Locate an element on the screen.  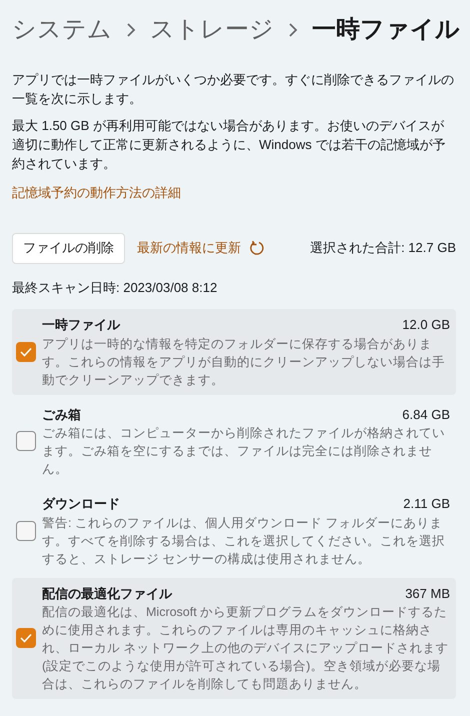
description-text: 最大 1.50 GB が再利用可能ではない場合があります。お使いのデバイスが適切に動作して正常に更新されるように、Windows では若干の記憶域が予約されています。 is located at coordinates (229, 145).